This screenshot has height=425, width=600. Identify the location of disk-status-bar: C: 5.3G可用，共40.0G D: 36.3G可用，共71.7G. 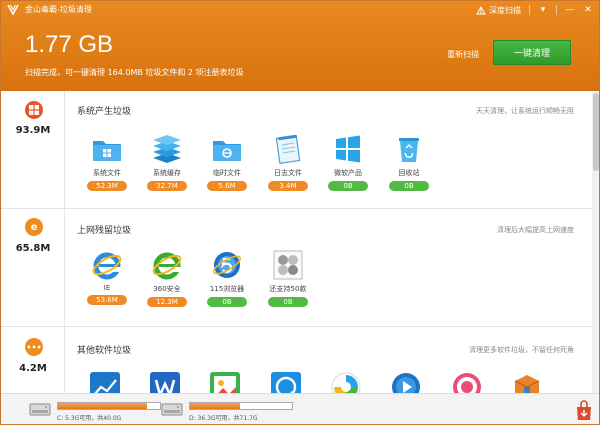
(300, 408).